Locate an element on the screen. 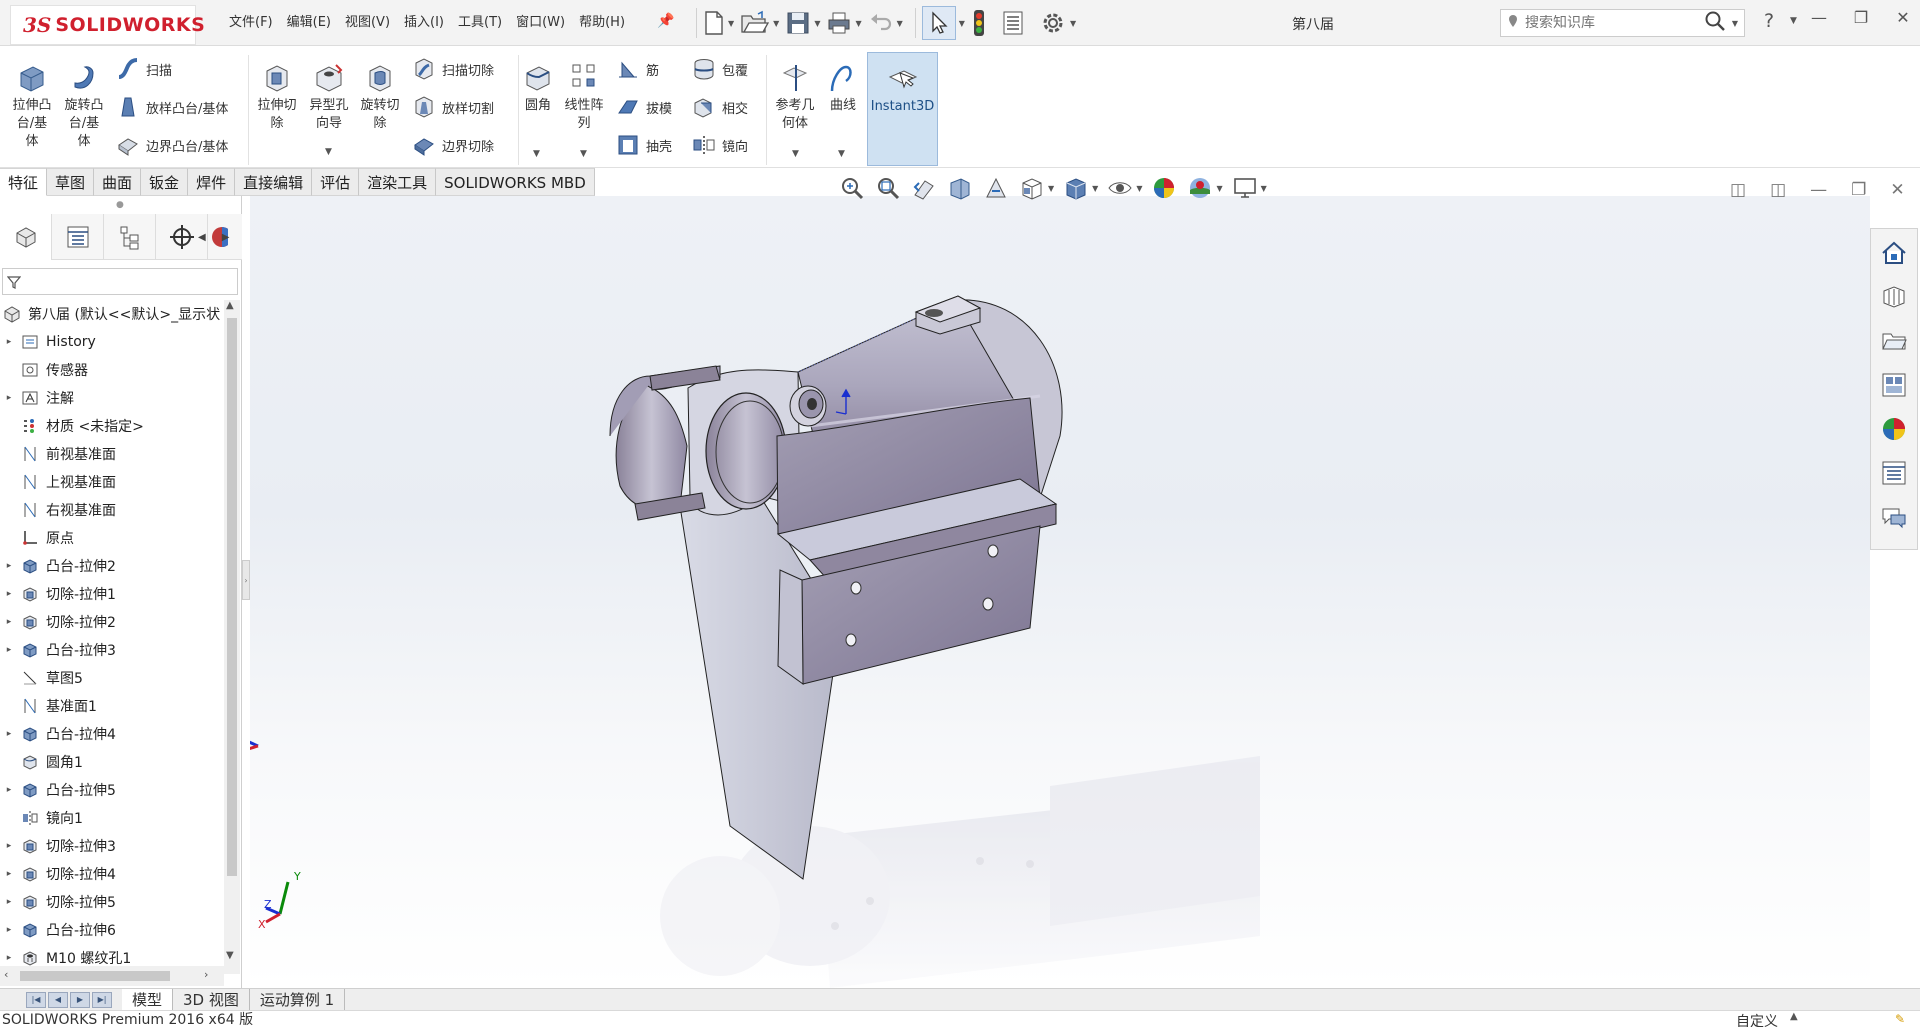  menu-window: 窗口(W) is located at coordinates (540, 23).